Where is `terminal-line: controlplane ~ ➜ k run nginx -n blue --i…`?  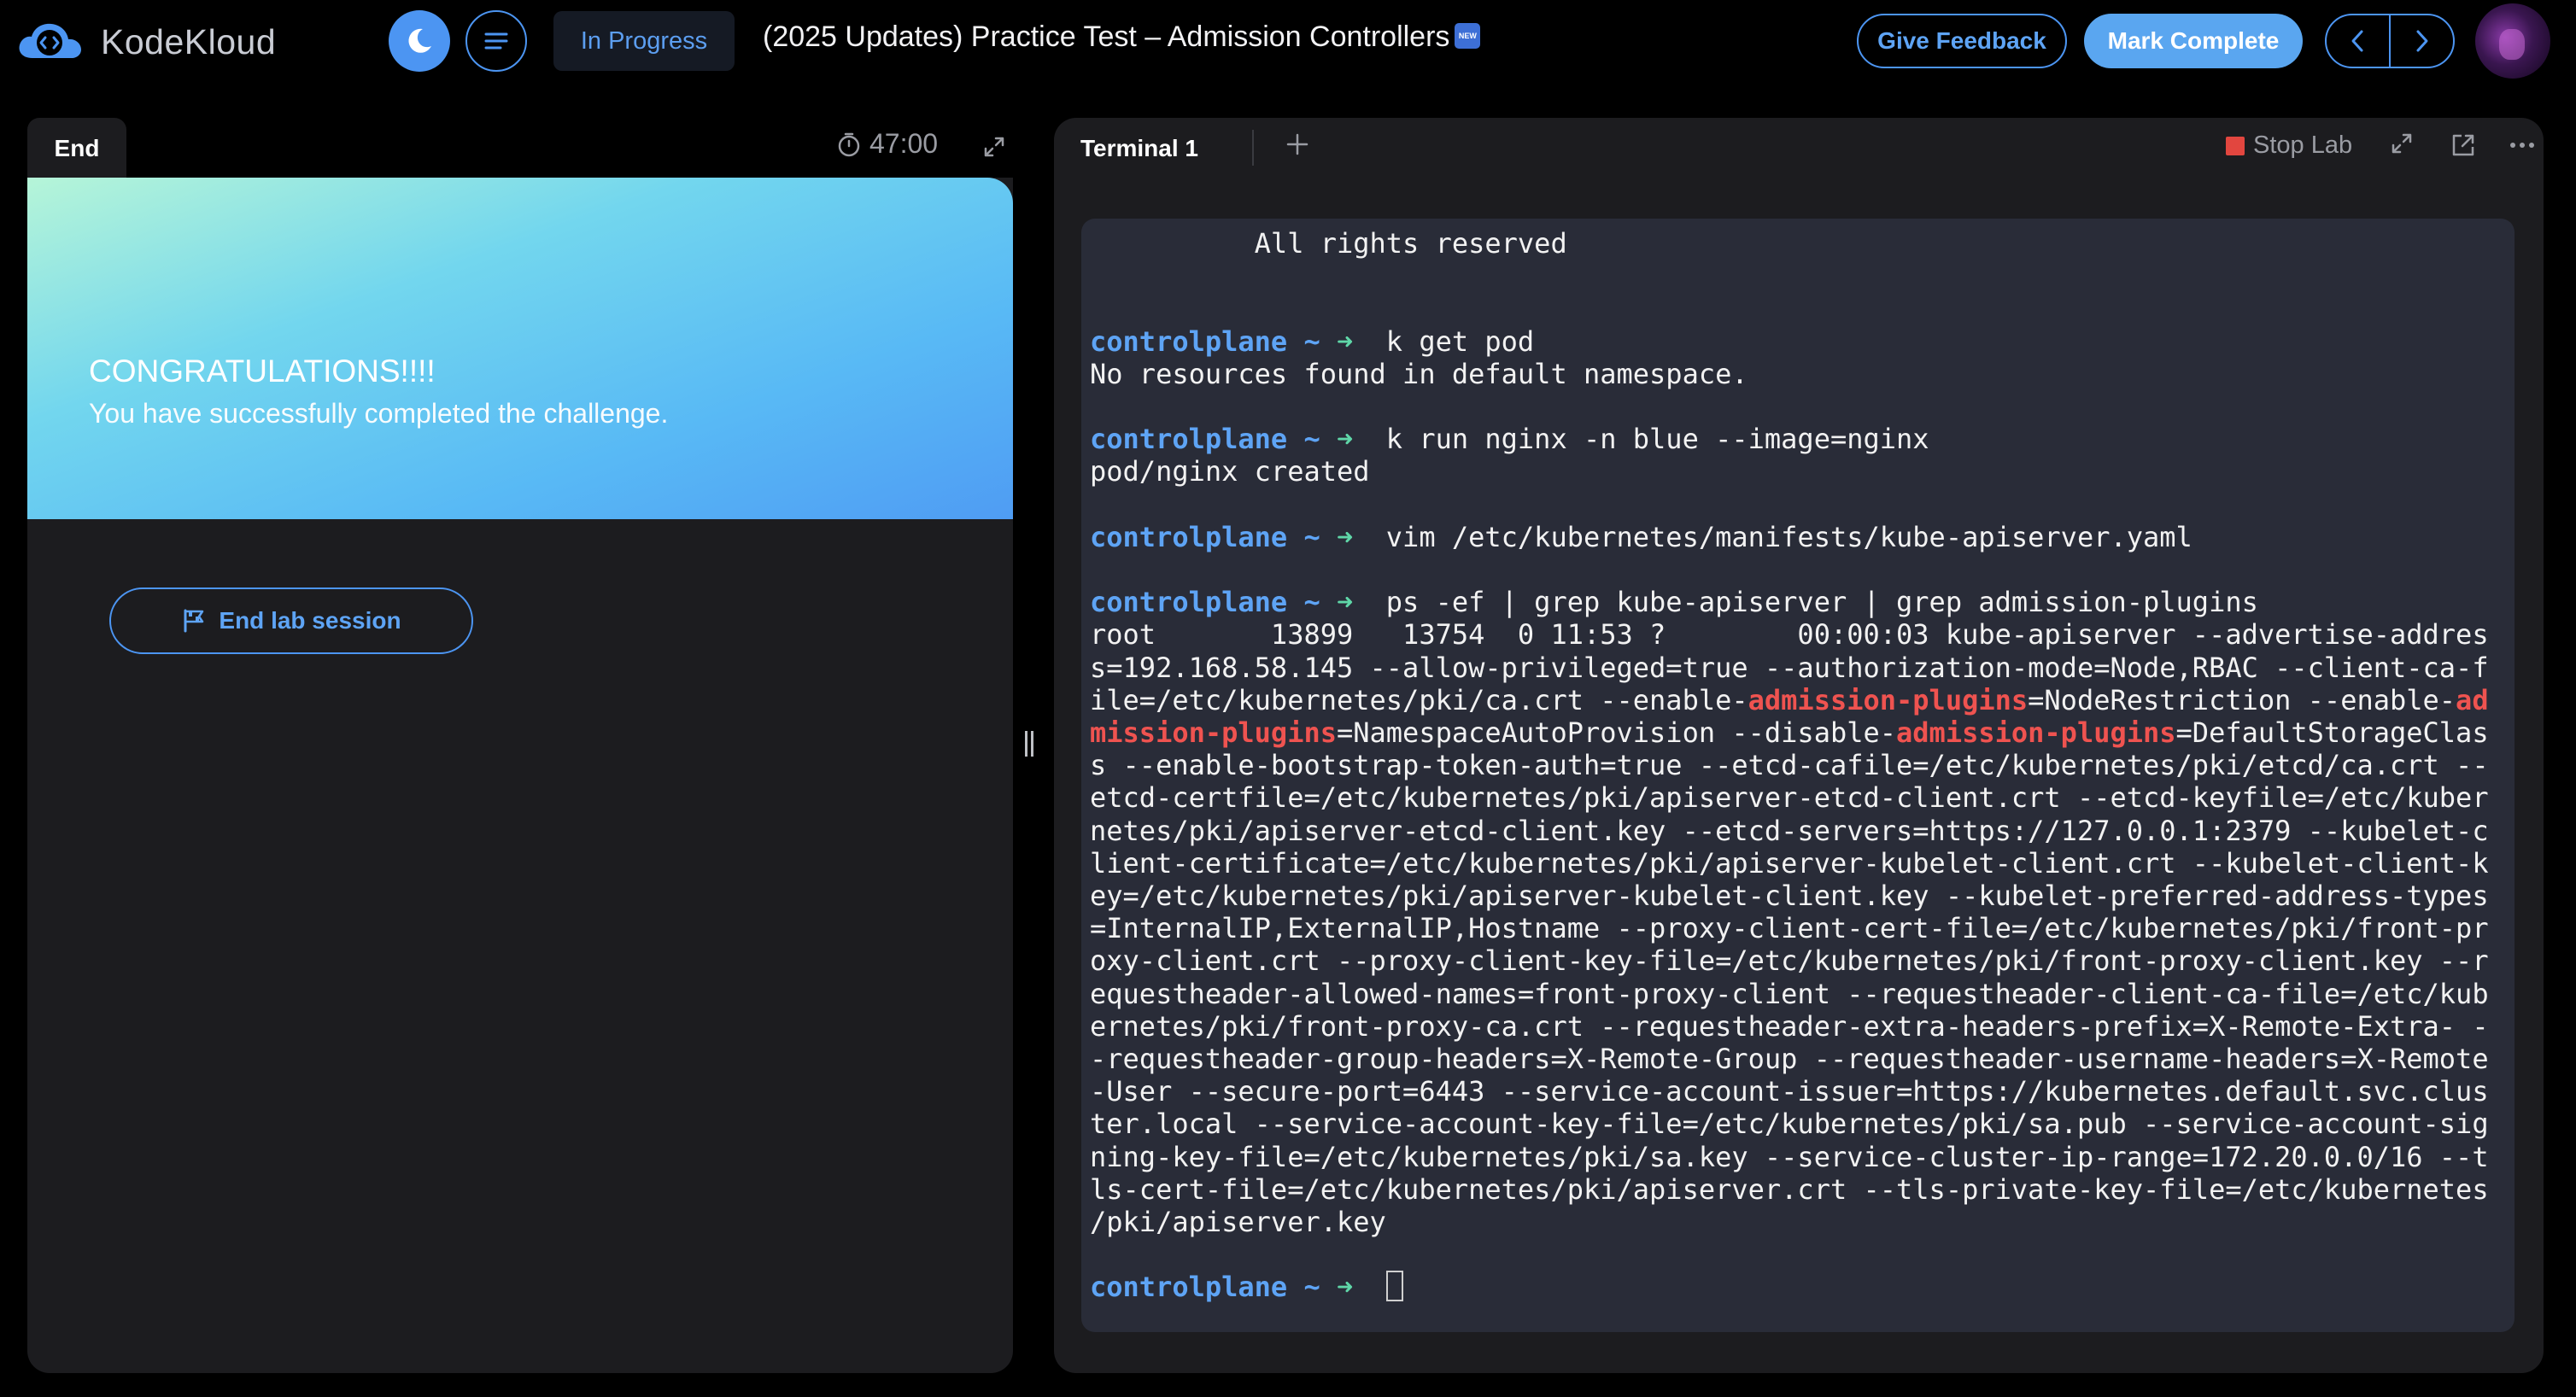
terminal-line: controlplane ~ ➜ k run nginx -n blue --i… is located at coordinates (1509, 439).